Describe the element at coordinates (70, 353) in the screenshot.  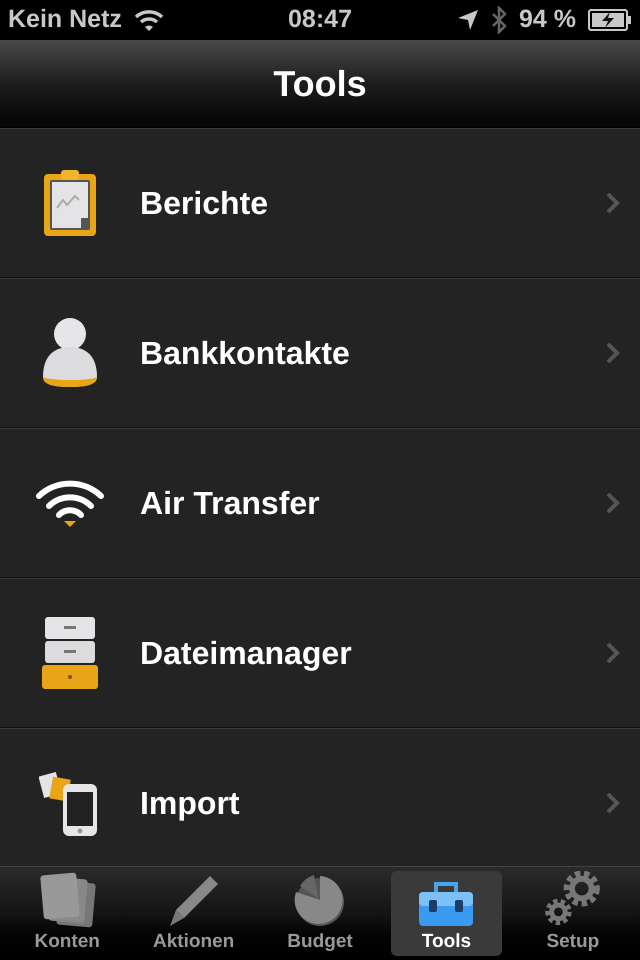
I see `person-icon` at that location.